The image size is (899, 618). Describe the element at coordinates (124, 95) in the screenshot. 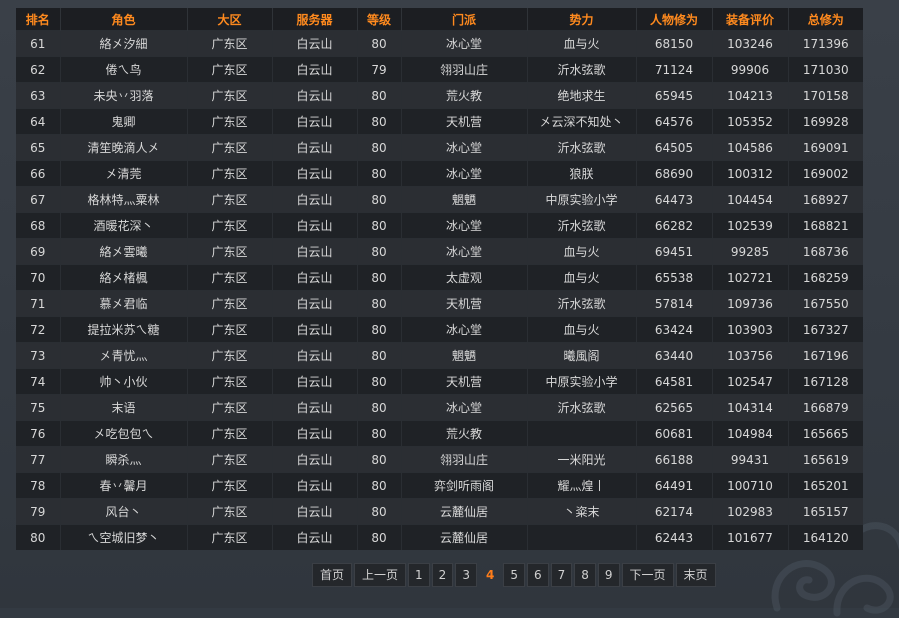

I see `character-cell: 未央丷羽落` at that location.